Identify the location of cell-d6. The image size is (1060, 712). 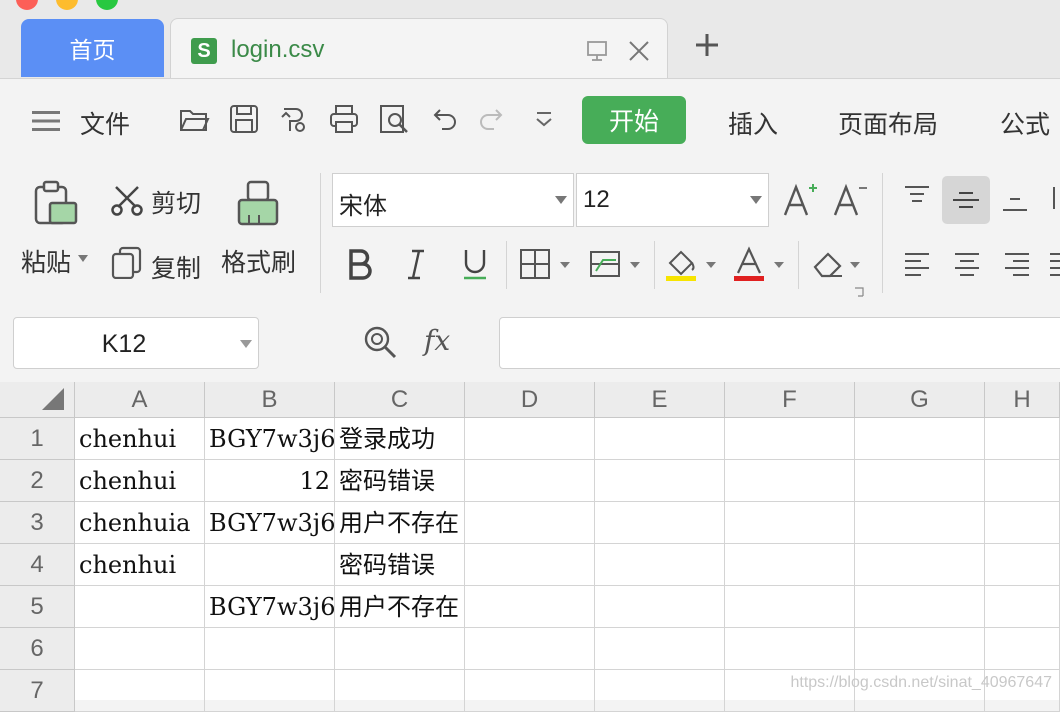
(530, 649).